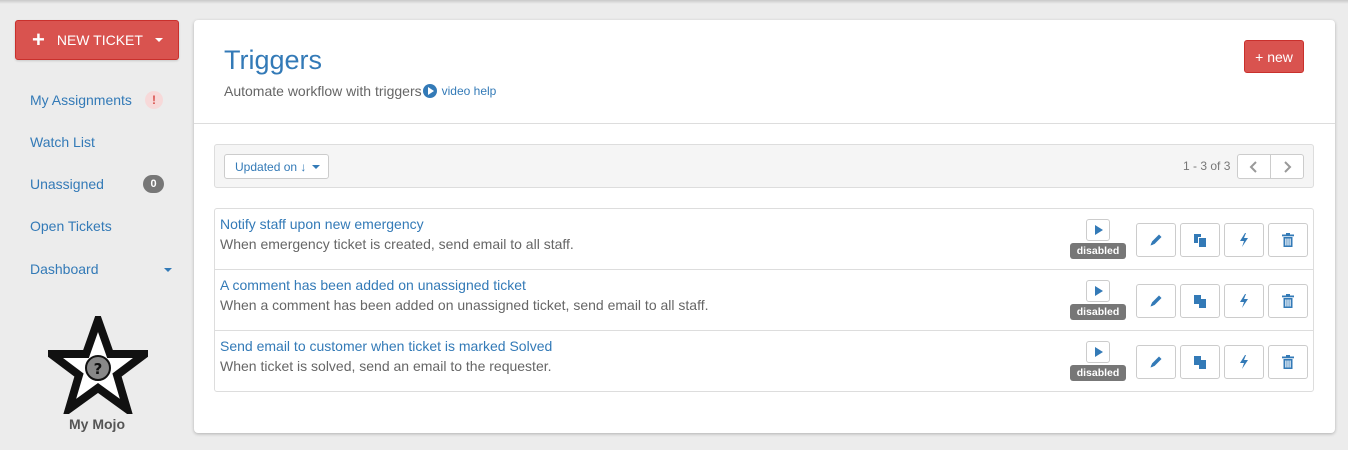 The height and width of the screenshot is (450, 1348). I want to click on sidebar-item-watch-list: Watch List, so click(62, 142).